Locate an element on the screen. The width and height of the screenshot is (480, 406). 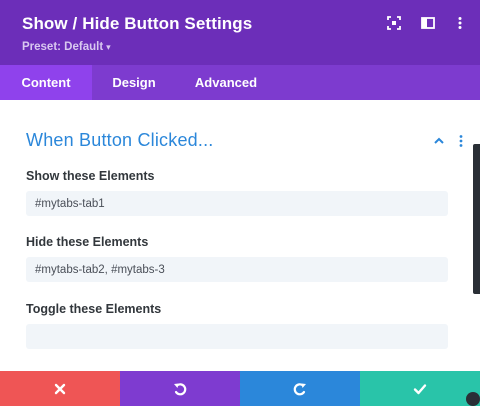
preset-selector: Preset: Default ▾ is located at coordinates (66, 47).